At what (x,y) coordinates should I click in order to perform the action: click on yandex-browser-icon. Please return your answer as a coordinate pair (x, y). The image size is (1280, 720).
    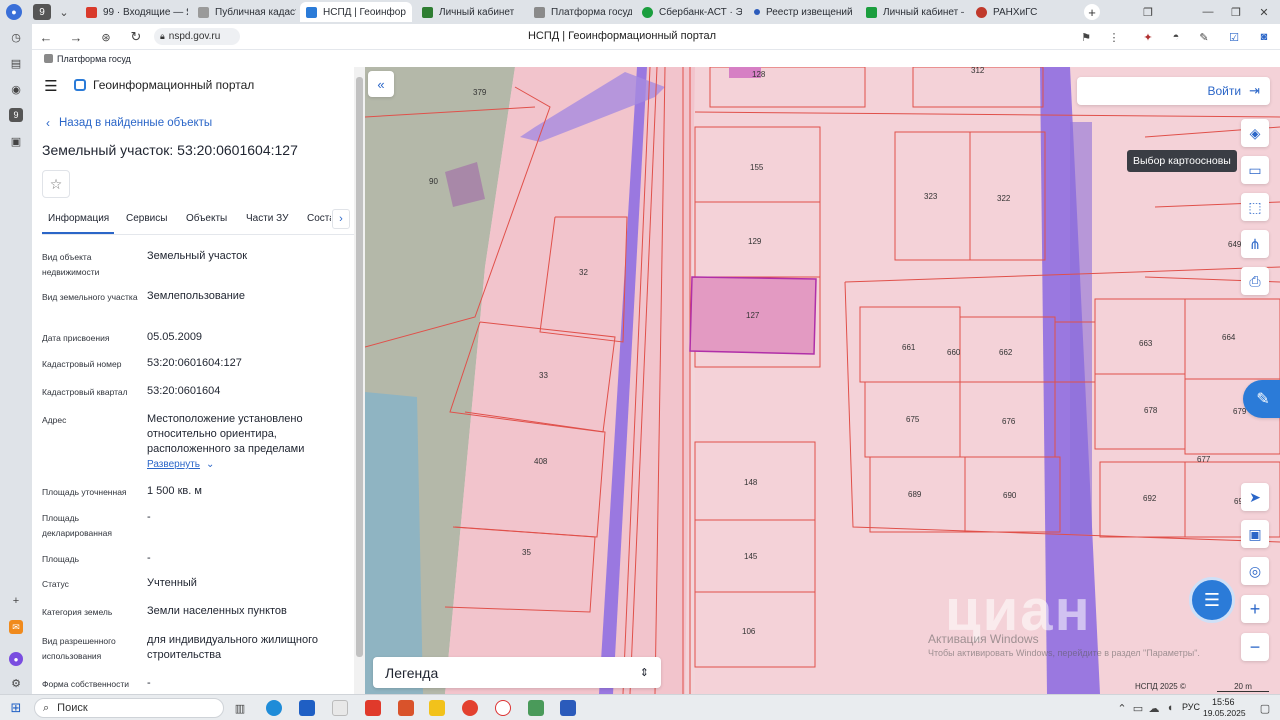
    Looking at the image, I should click on (340, 708).